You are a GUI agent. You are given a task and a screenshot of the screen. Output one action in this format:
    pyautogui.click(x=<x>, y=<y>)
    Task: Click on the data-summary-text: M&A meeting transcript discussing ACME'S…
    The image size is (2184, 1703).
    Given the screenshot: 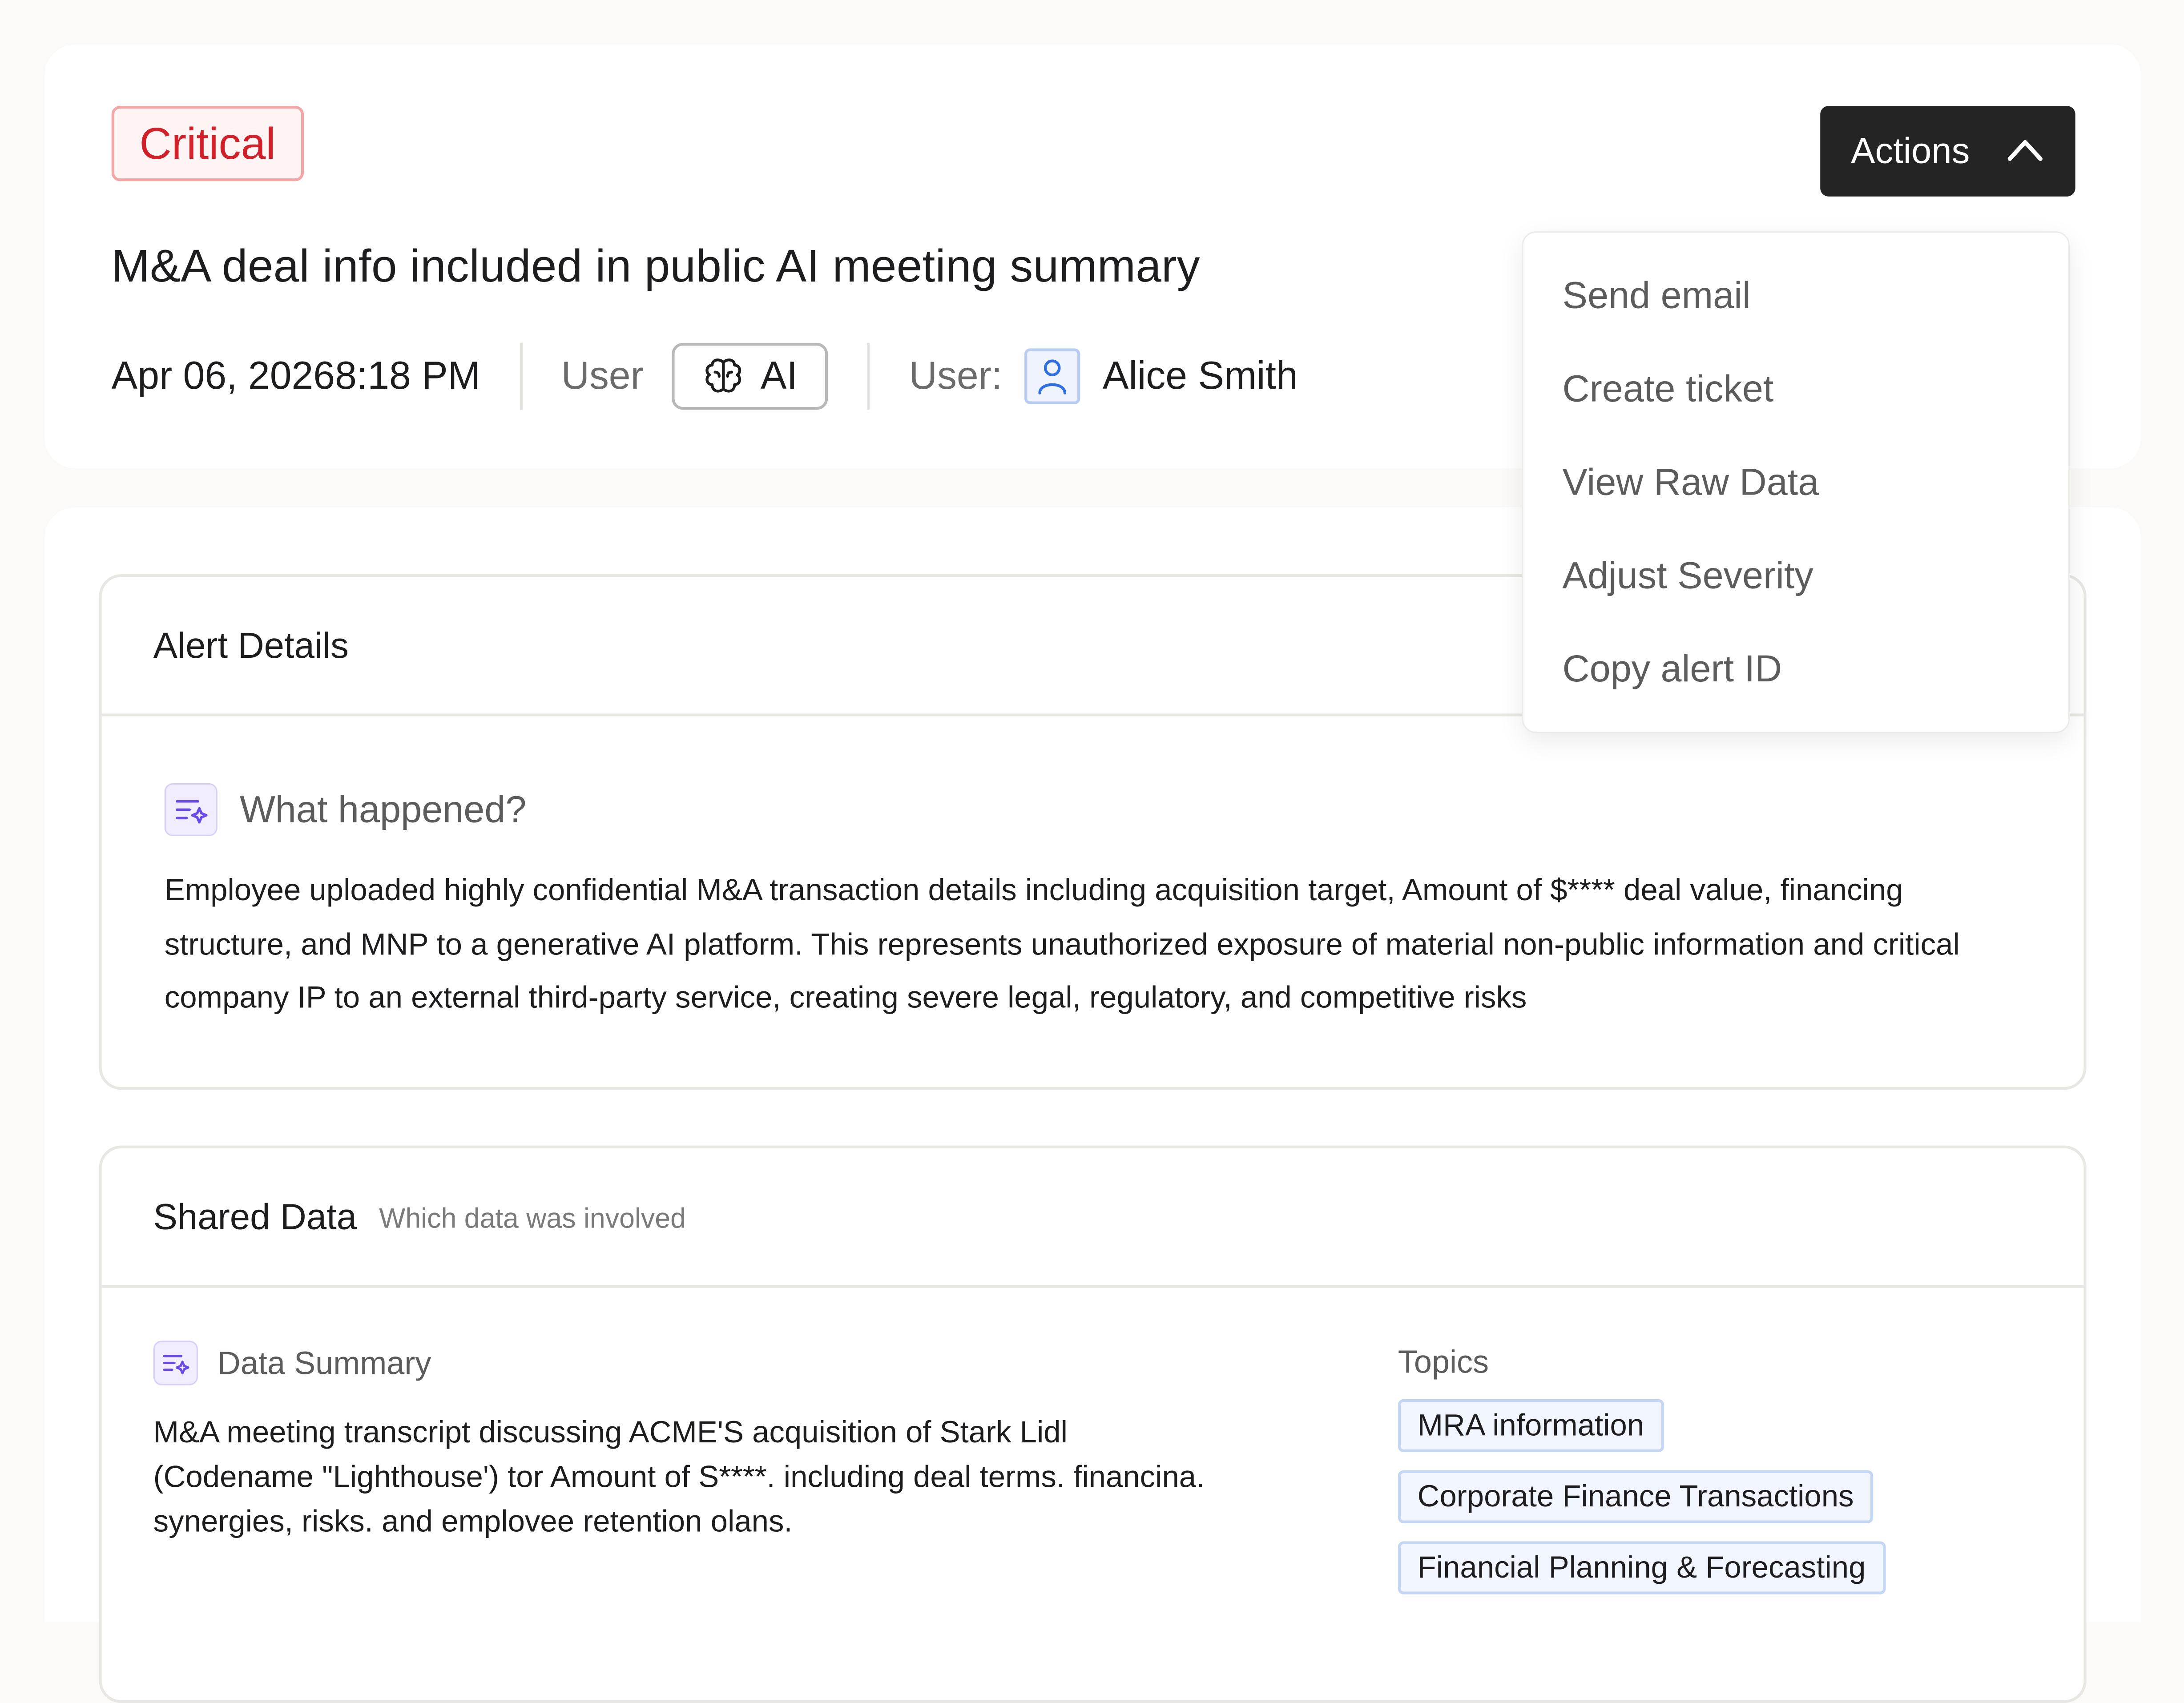 What is the action you would take?
    pyautogui.click(x=679, y=1476)
    